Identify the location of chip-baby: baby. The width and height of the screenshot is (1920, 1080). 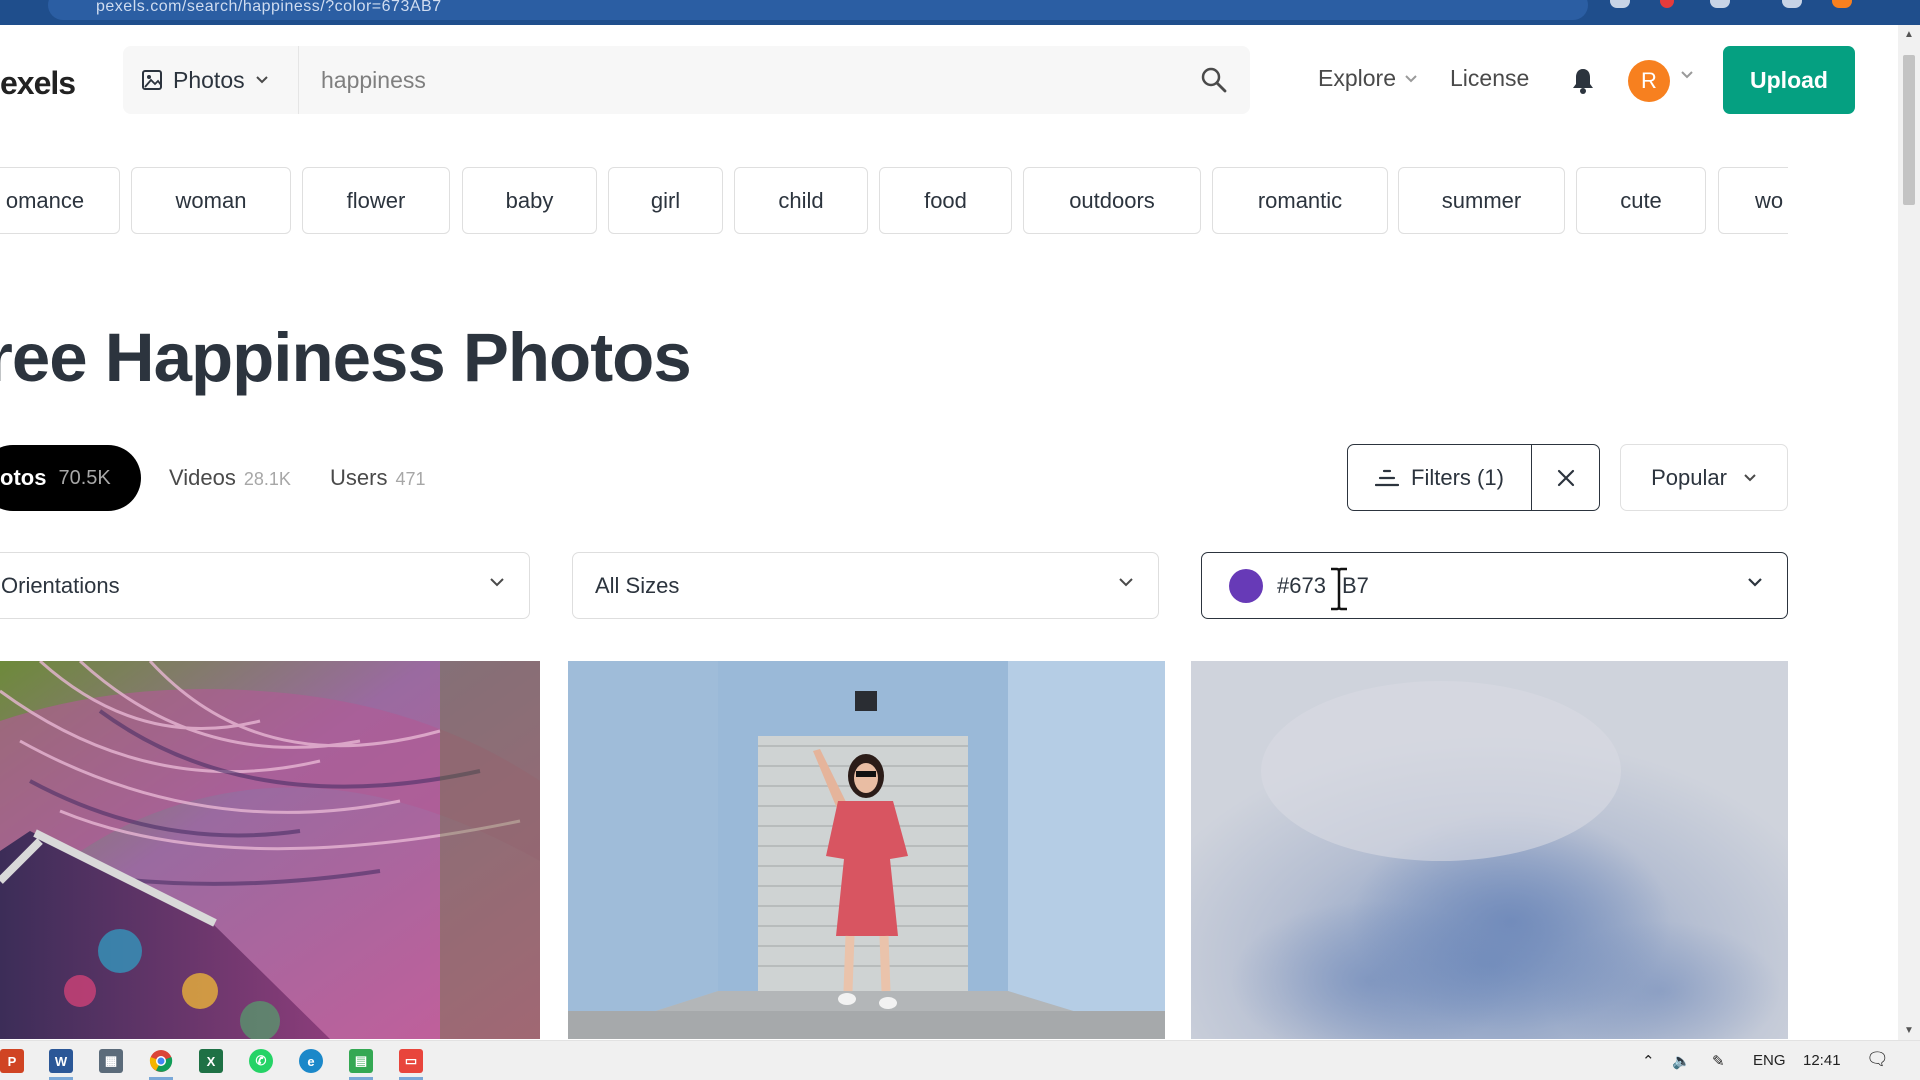
(529, 200).